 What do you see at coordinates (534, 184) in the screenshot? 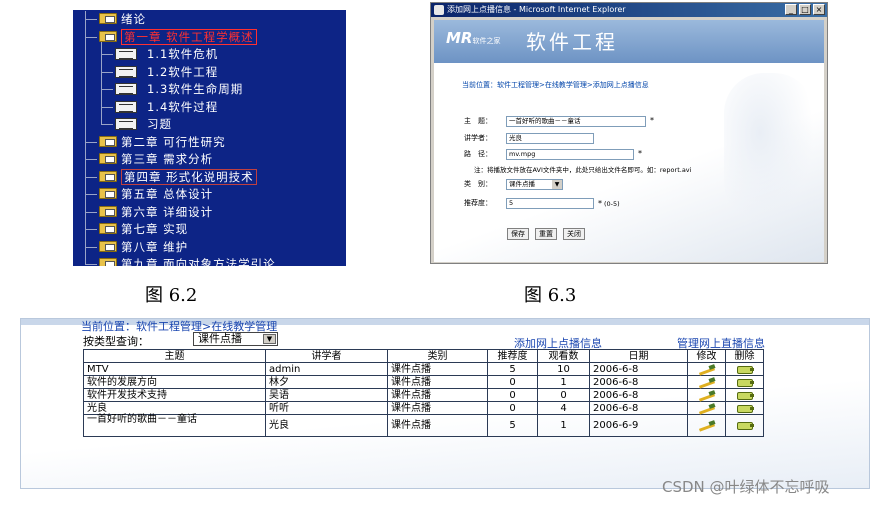
I see `category-select: 课件点播 ▼` at bounding box center [534, 184].